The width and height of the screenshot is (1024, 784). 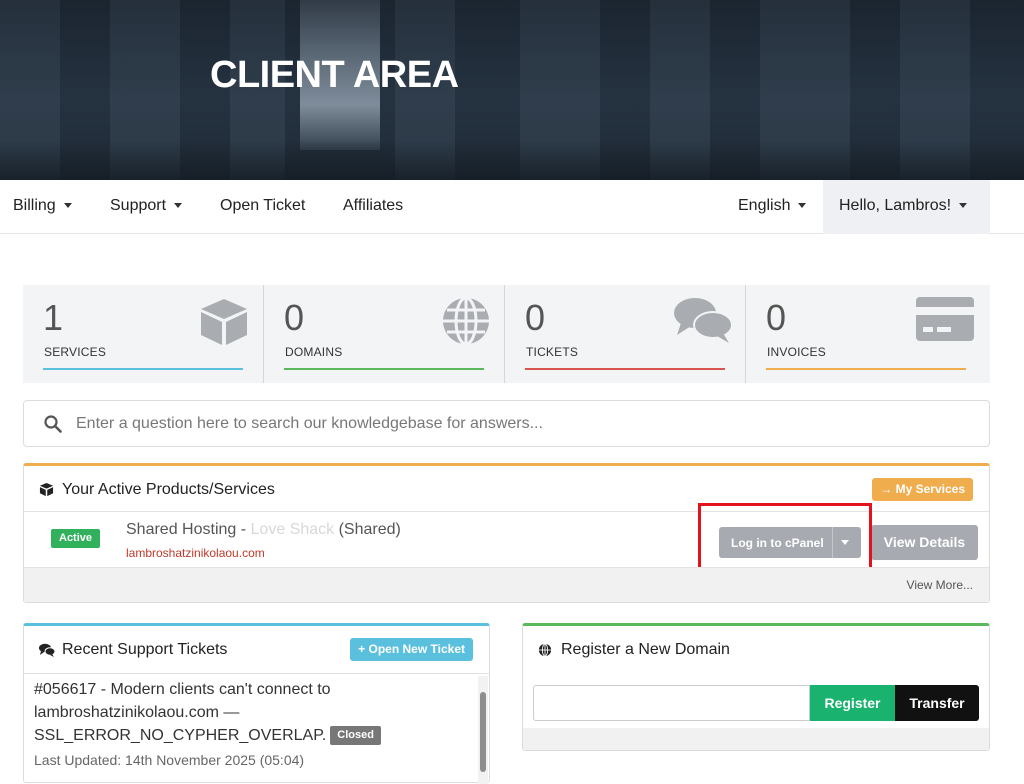 What do you see at coordinates (922, 489) in the screenshot?
I see `my-services-button: → My Services` at bounding box center [922, 489].